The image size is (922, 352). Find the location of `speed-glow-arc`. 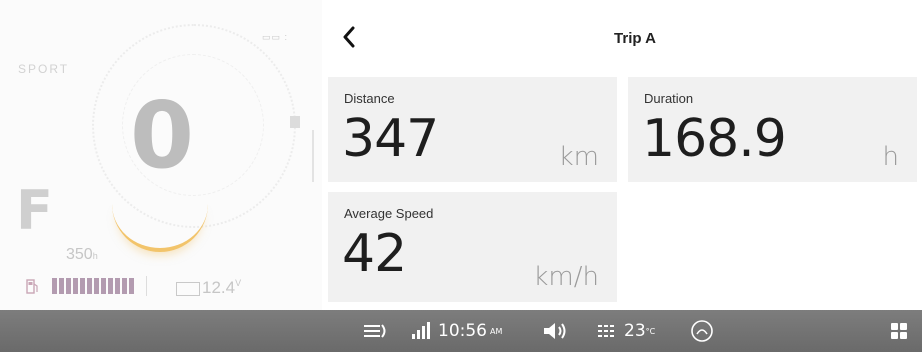

speed-glow-arc is located at coordinates (160, 226).